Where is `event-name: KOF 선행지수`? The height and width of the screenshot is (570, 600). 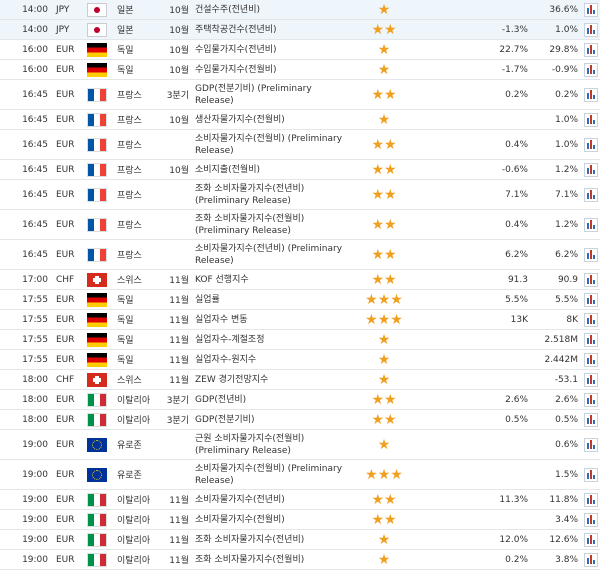 event-name: KOF 선행지수 is located at coordinates (270, 279).